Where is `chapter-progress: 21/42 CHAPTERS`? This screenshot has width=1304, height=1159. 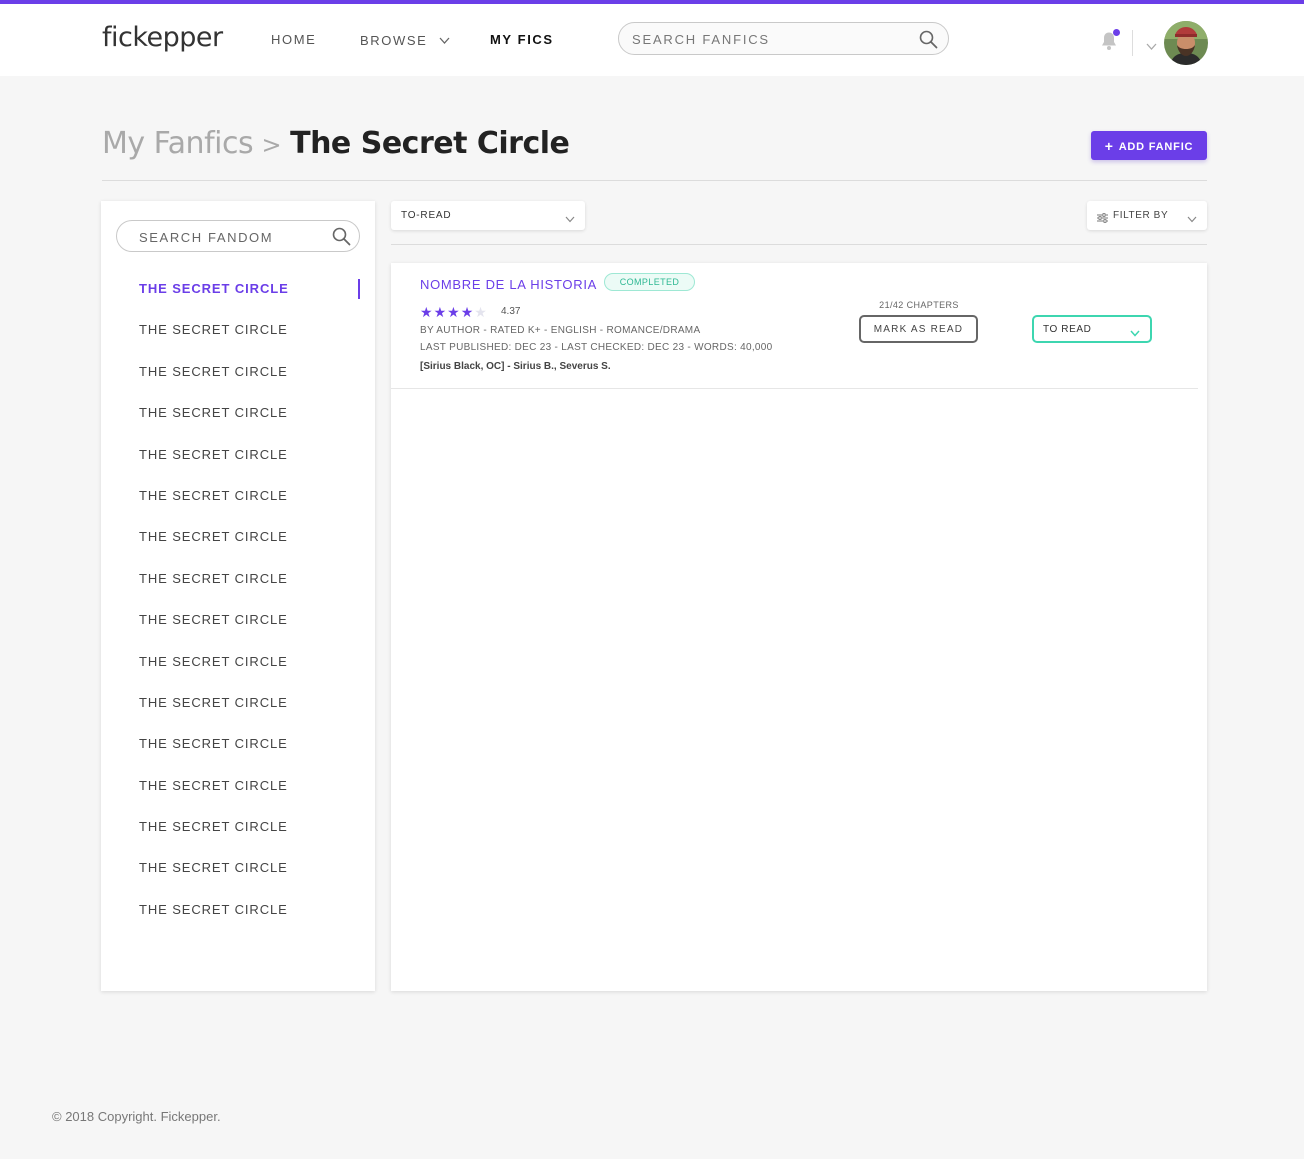 chapter-progress: 21/42 CHAPTERS is located at coordinates (919, 305).